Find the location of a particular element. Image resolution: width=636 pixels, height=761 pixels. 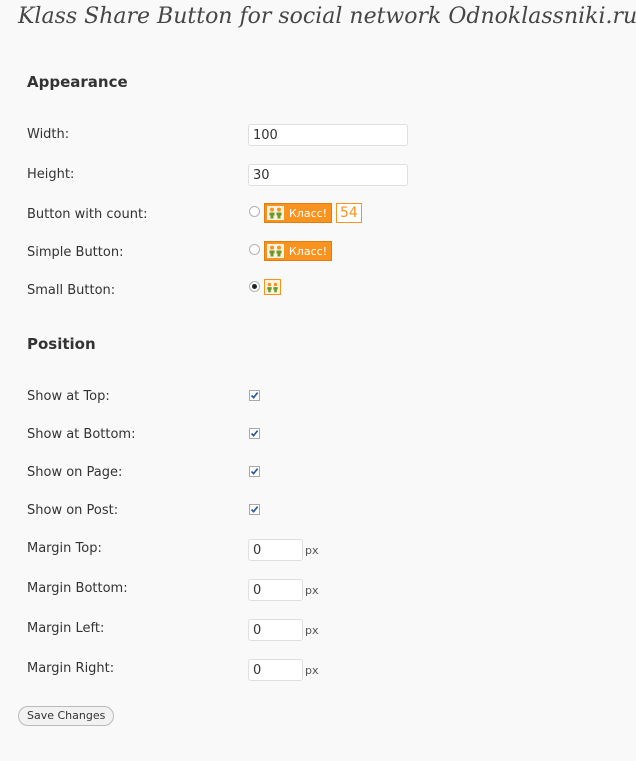

show-at-bottom-checkbox is located at coordinates (254, 433).